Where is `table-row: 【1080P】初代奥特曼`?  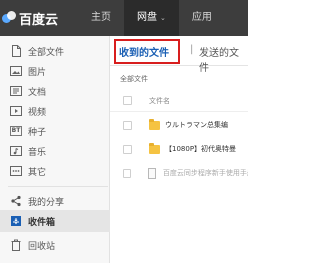
table-row: 【1080P】初代奥特曼 is located at coordinates (179, 149).